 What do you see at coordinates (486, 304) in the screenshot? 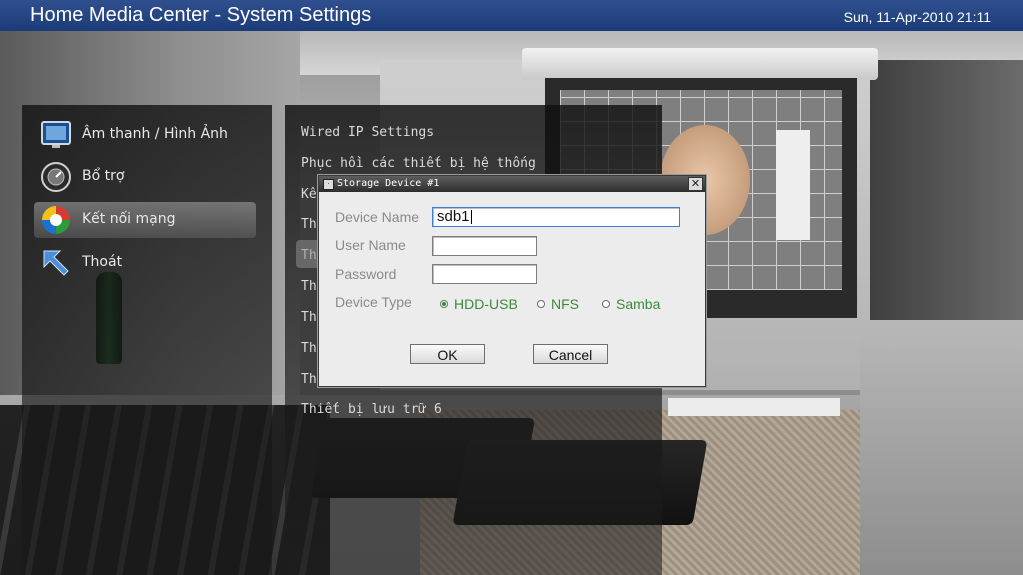
I see `radio-label: HDD-USB` at bounding box center [486, 304].